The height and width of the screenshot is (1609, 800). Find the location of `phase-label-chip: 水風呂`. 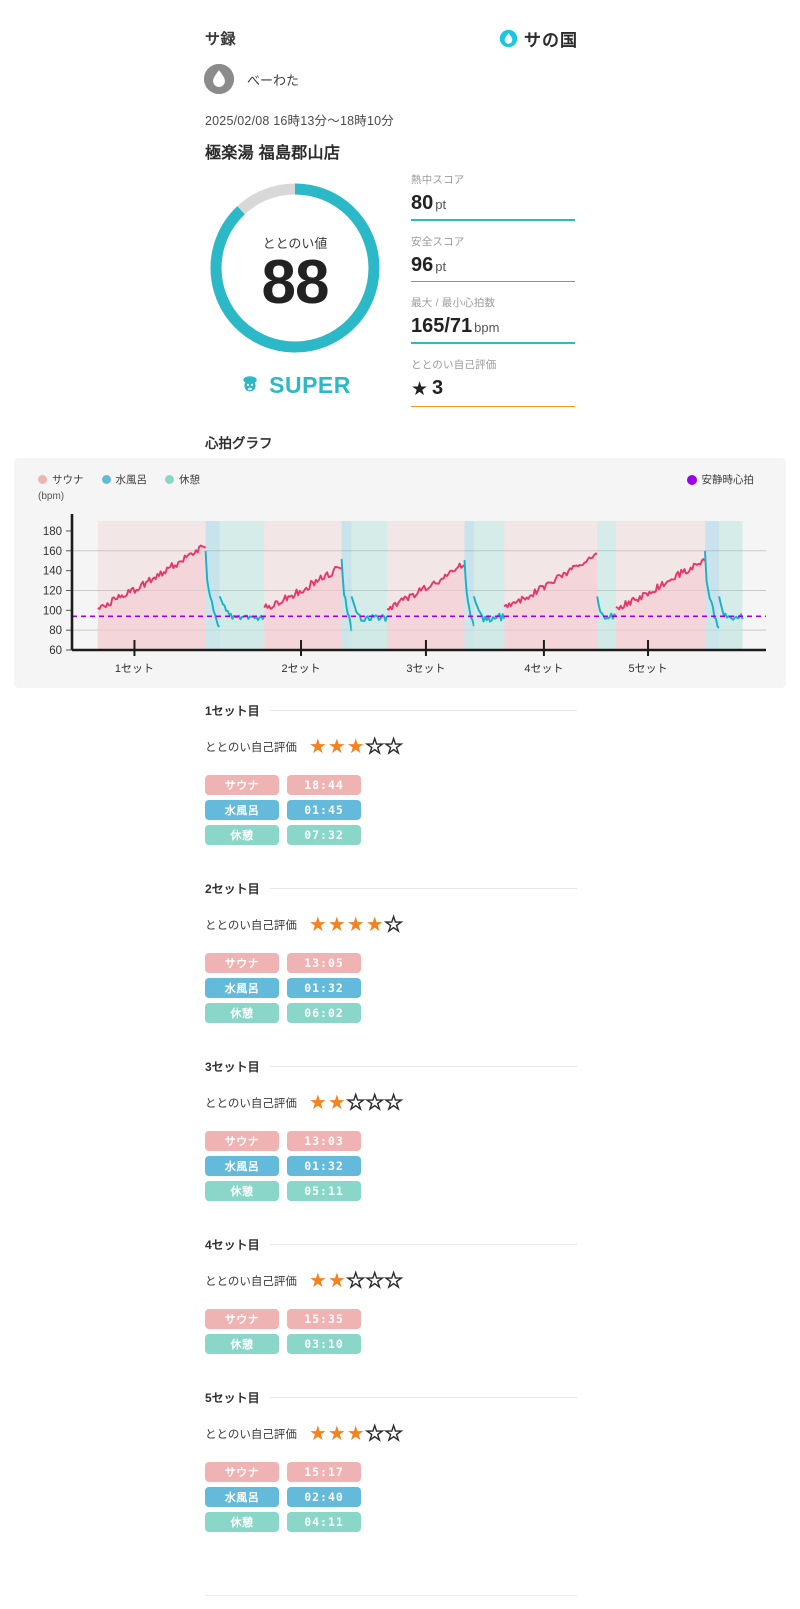

phase-label-chip: 水風呂 is located at coordinates (242, 810).